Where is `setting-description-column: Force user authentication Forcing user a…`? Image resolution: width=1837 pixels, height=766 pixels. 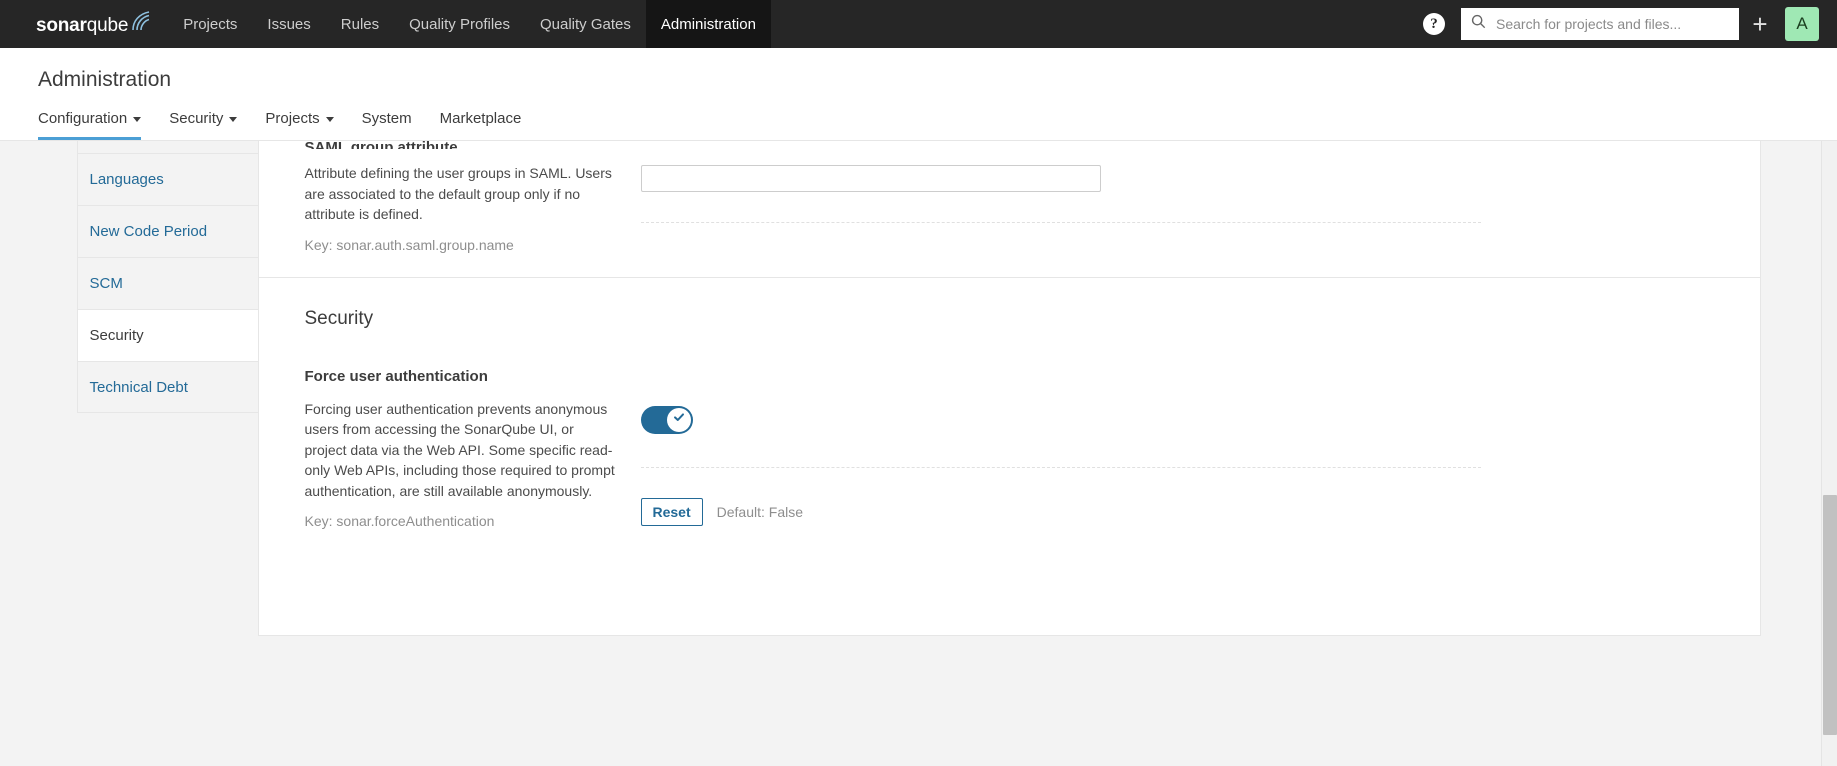
setting-description-column: Force user authentication Forcing user a… is located at coordinates (461, 449).